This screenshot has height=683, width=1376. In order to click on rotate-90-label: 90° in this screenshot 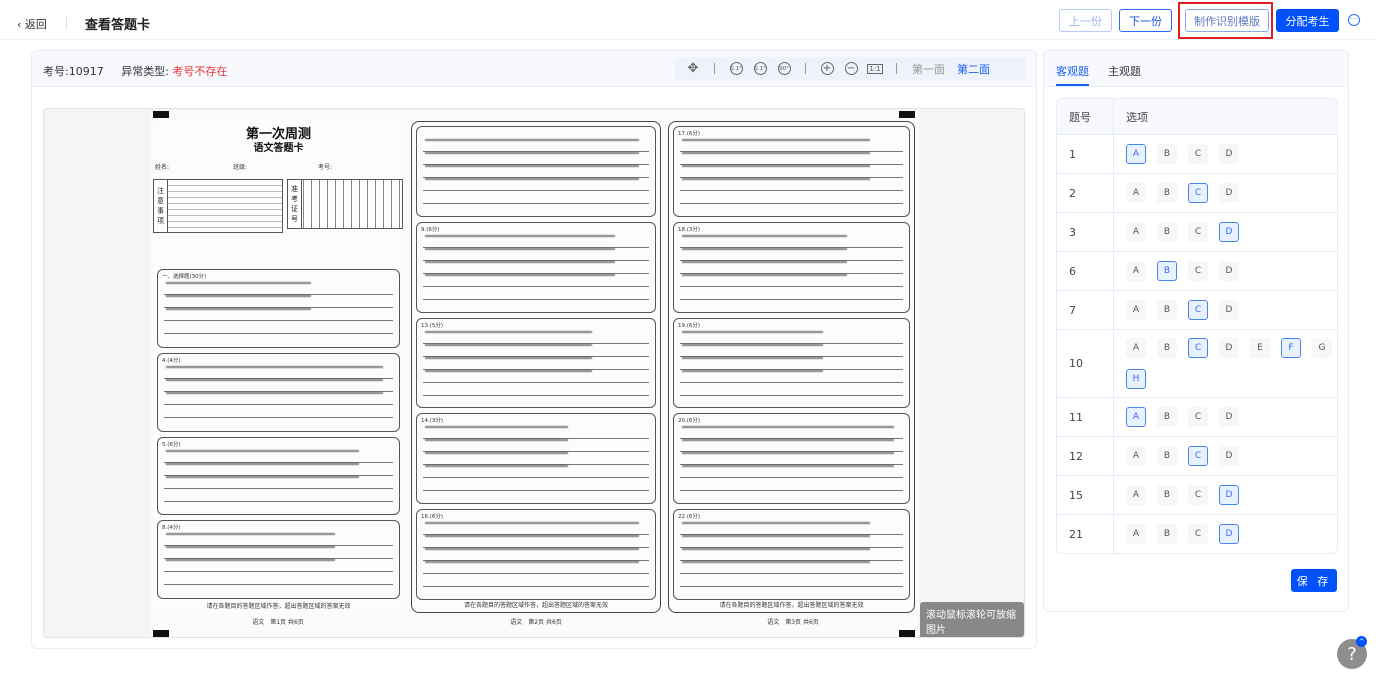, I will do `click(784, 68)`.